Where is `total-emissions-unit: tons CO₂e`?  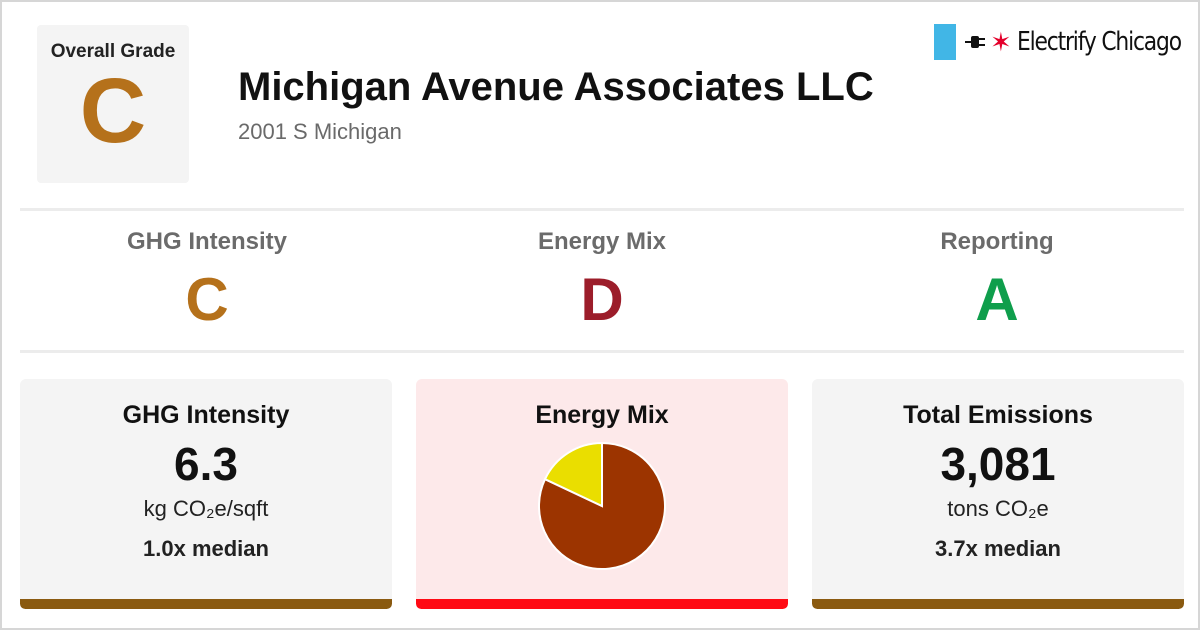 total-emissions-unit: tons CO₂e is located at coordinates (998, 508).